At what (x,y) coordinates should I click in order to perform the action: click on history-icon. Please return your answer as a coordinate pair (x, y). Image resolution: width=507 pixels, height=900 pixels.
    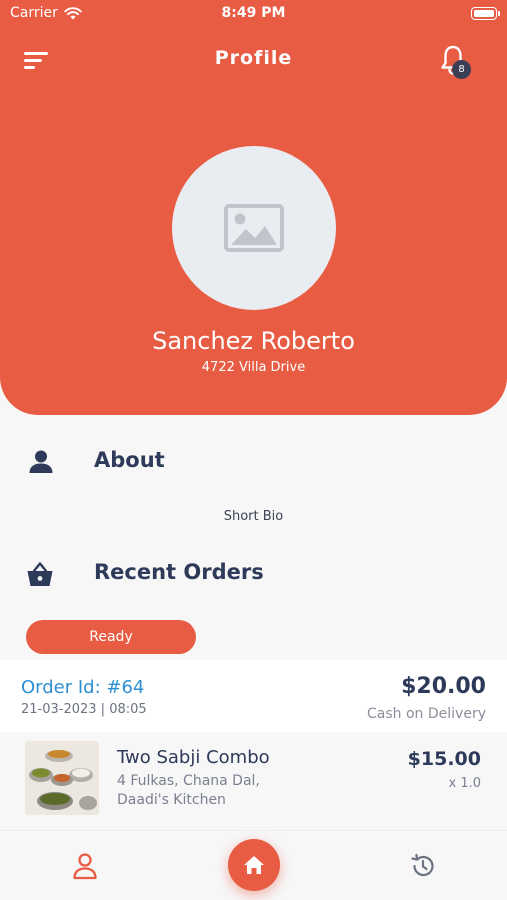
    Looking at the image, I should click on (422, 865).